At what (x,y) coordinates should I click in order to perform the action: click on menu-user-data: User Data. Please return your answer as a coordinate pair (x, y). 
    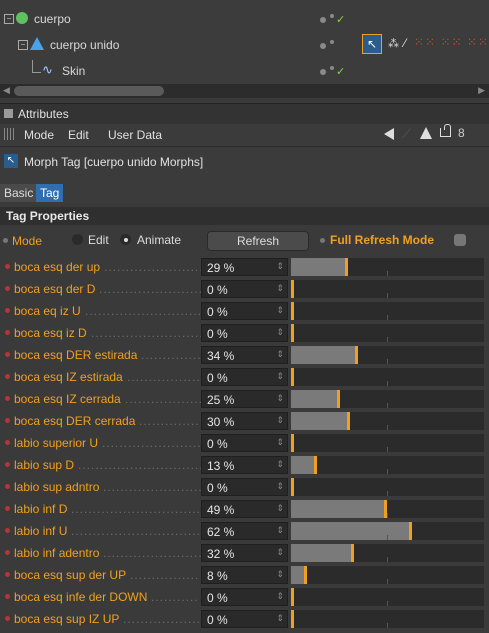
    Looking at the image, I should click on (135, 135).